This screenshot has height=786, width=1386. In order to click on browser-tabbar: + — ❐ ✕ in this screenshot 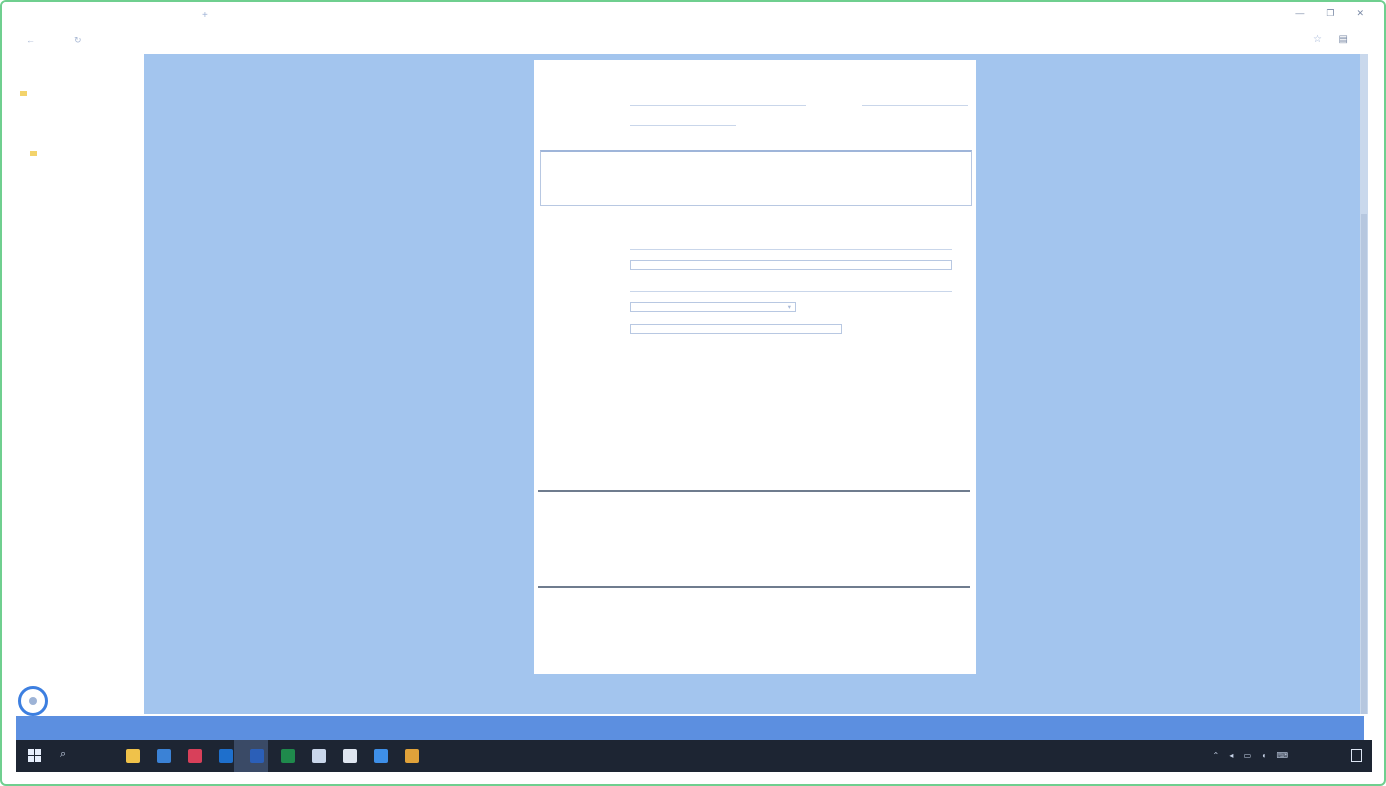, I will do `click(693, 16)`.